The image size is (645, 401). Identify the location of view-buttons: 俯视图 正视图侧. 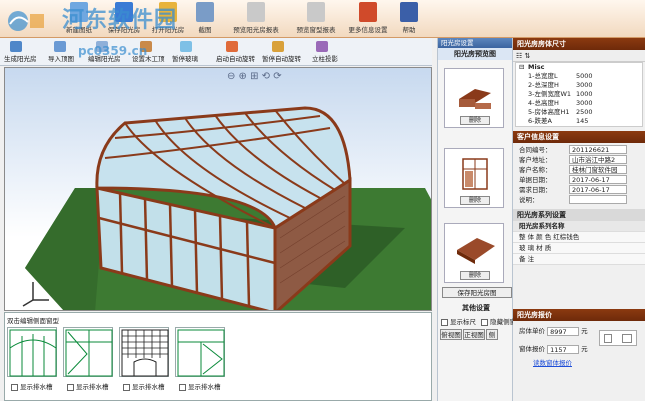
(469, 334).